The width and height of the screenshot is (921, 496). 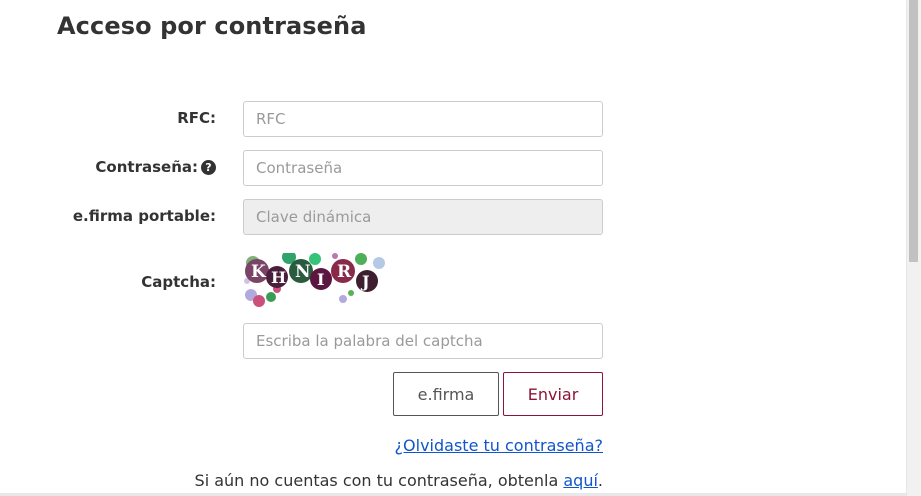 I want to click on password-label: Contraseña: ?, so click(x=155, y=167).